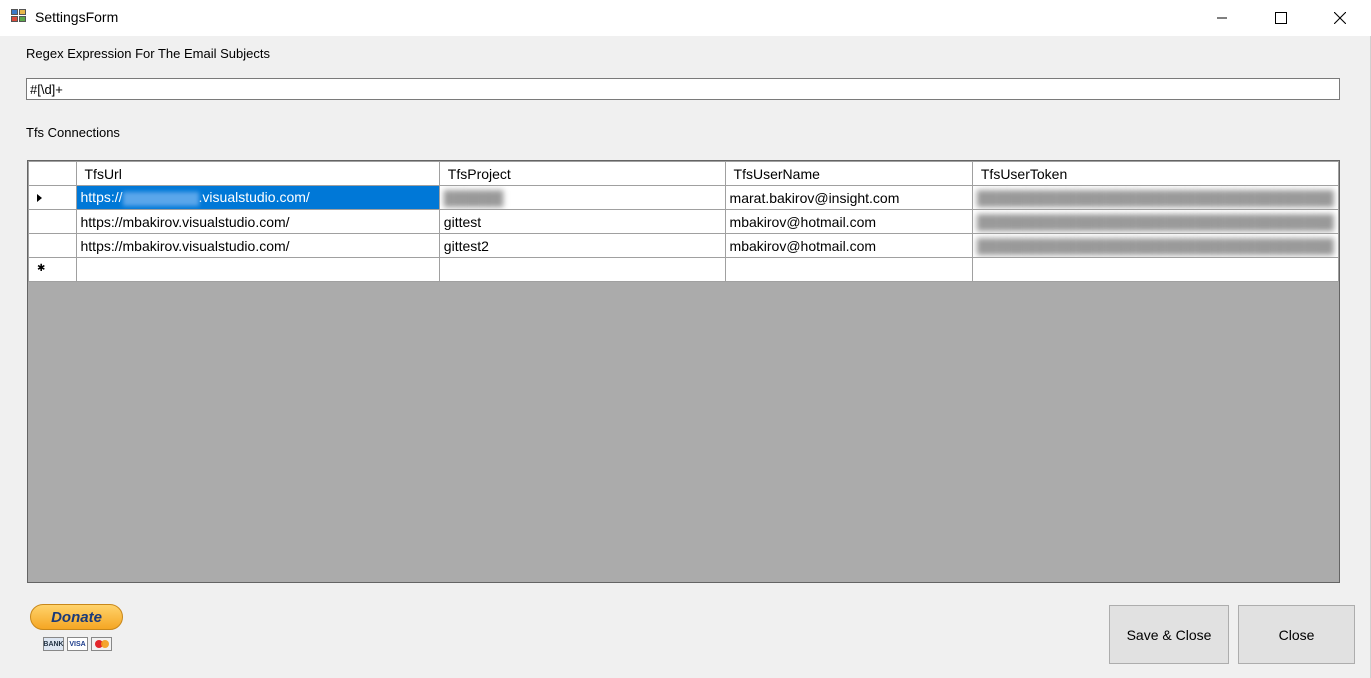 The width and height of the screenshot is (1371, 678). I want to click on payment-cards: BANK VISA, so click(77, 644).